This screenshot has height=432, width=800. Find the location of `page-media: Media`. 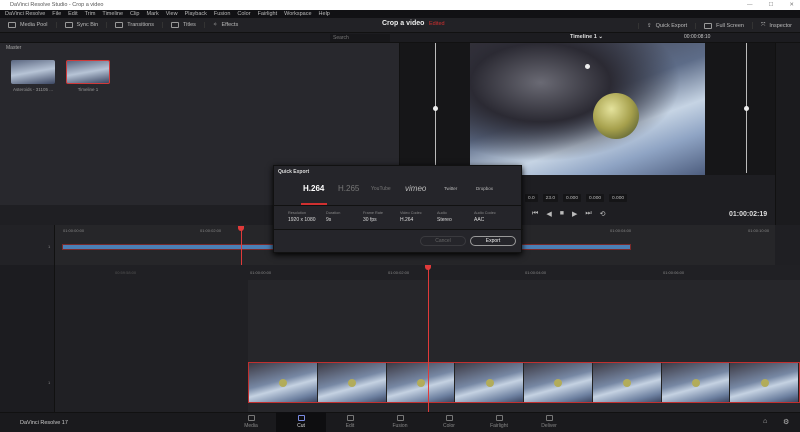

page-media: Media is located at coordinates (251, 422).